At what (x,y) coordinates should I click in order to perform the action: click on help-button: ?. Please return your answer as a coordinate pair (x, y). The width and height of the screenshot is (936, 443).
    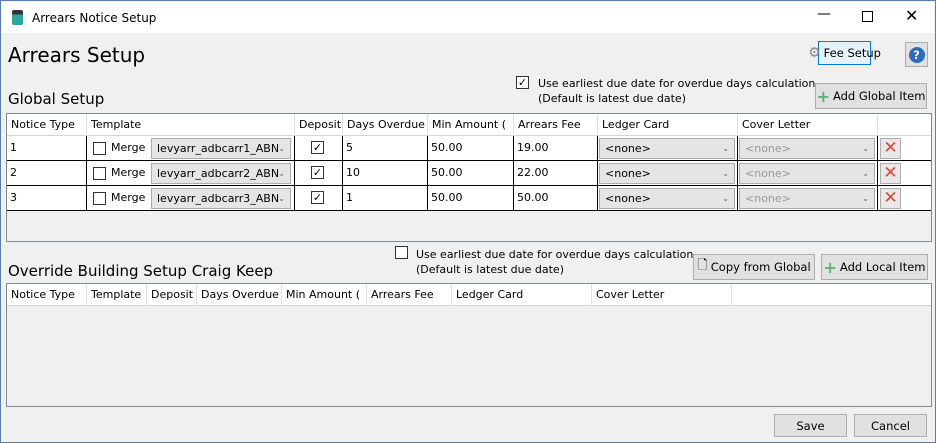
    Looking at the image, I should click on (916, 54).